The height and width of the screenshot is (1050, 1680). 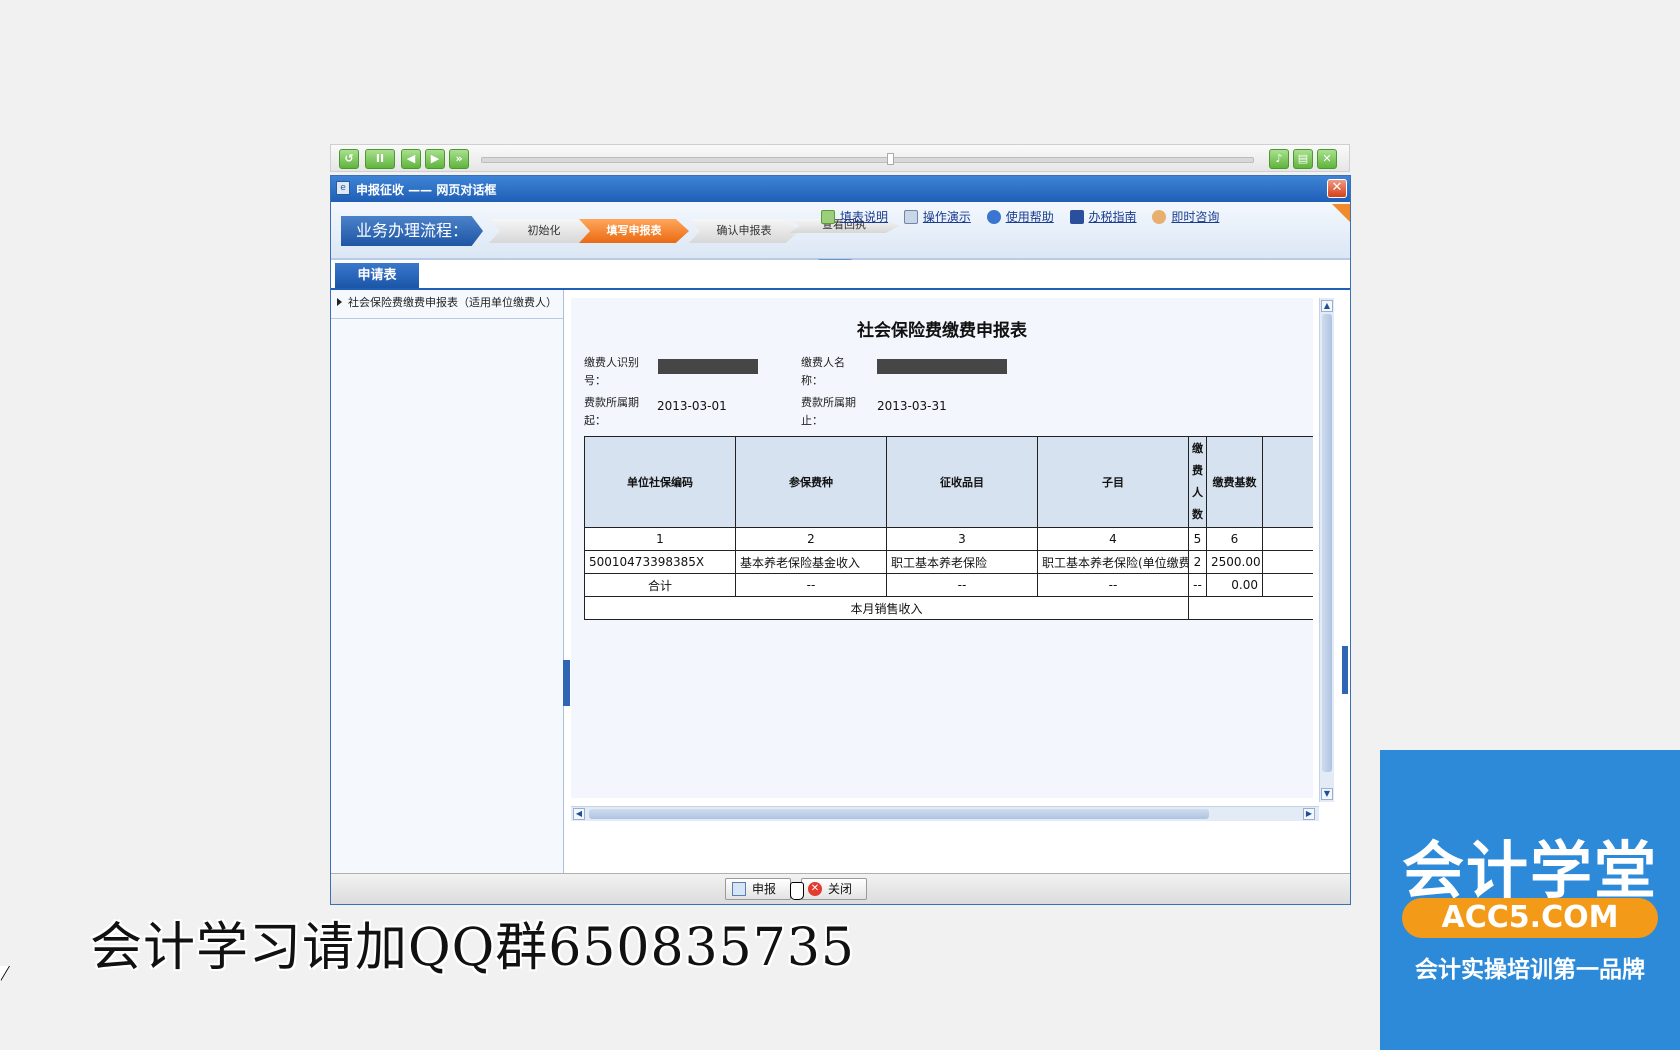 What do you see at coordinates (579, 814) in the screenshot?
I see `scroll-left-icon: ◀` at bounding box center [579, 814].